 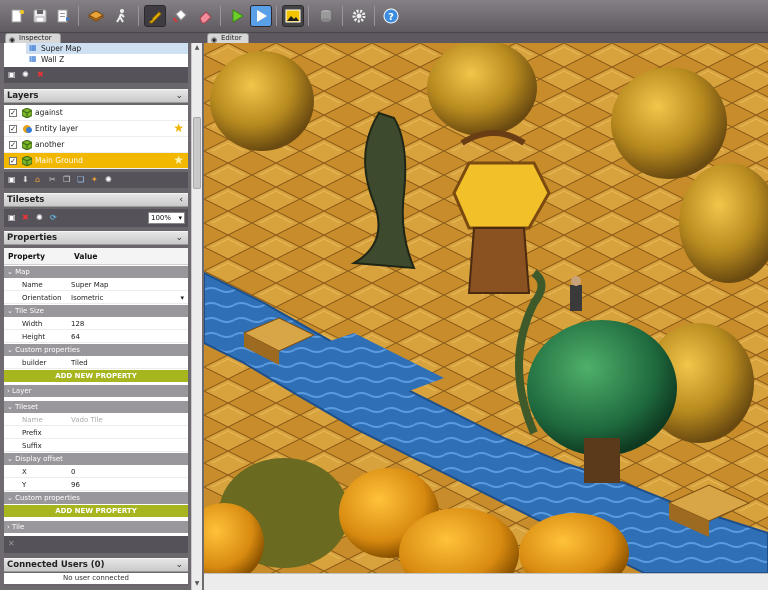 I want to click on layer-actions: ▣ ⬇ ⌂ ✂ ❐ ❏ ✦ ✺, so click(x=96, y=180).